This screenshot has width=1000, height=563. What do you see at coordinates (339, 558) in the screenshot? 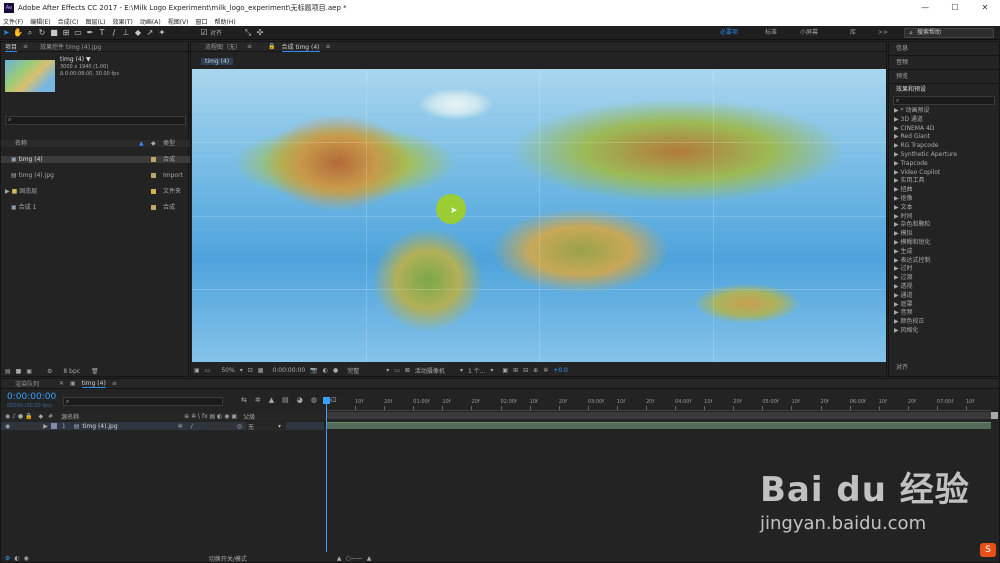
I see `zoom-out-icon: ▲` at bounding box center [339, 558].